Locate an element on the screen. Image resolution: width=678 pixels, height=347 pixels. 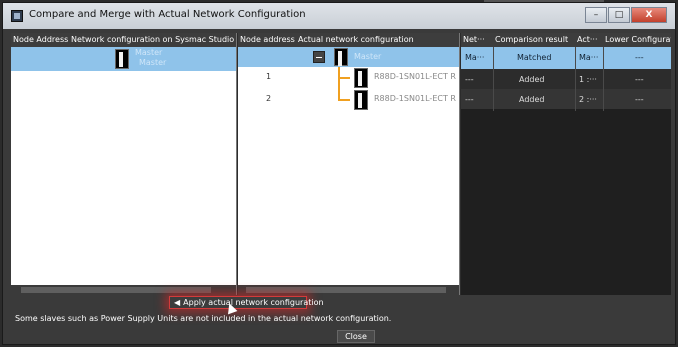
col-node-address: Node Address is located at coordinates (41, 40).